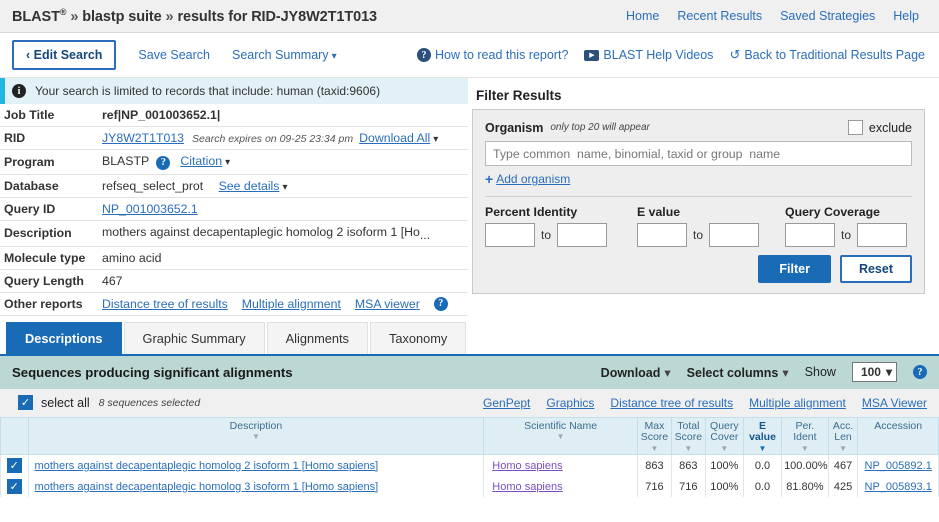 The width and height of the screenshot is (939, 522). I want to click on genpept-link: GenPept, so click(506, 403).